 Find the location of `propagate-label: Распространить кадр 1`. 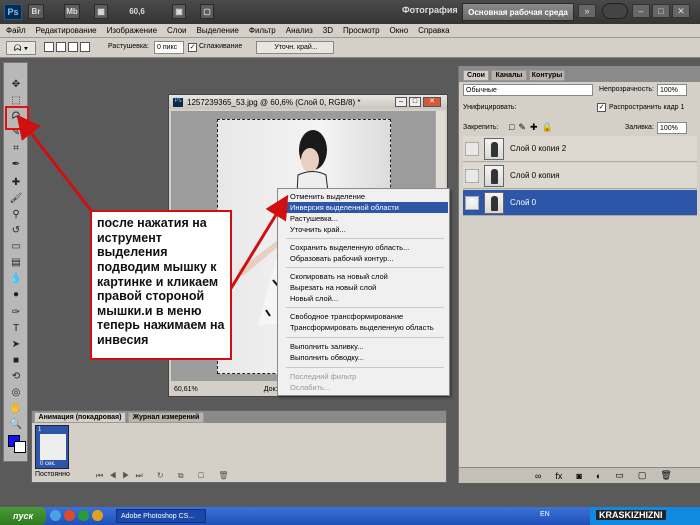

propagate-label: Распространить кадр 1 is located at coordinates (647, 107).